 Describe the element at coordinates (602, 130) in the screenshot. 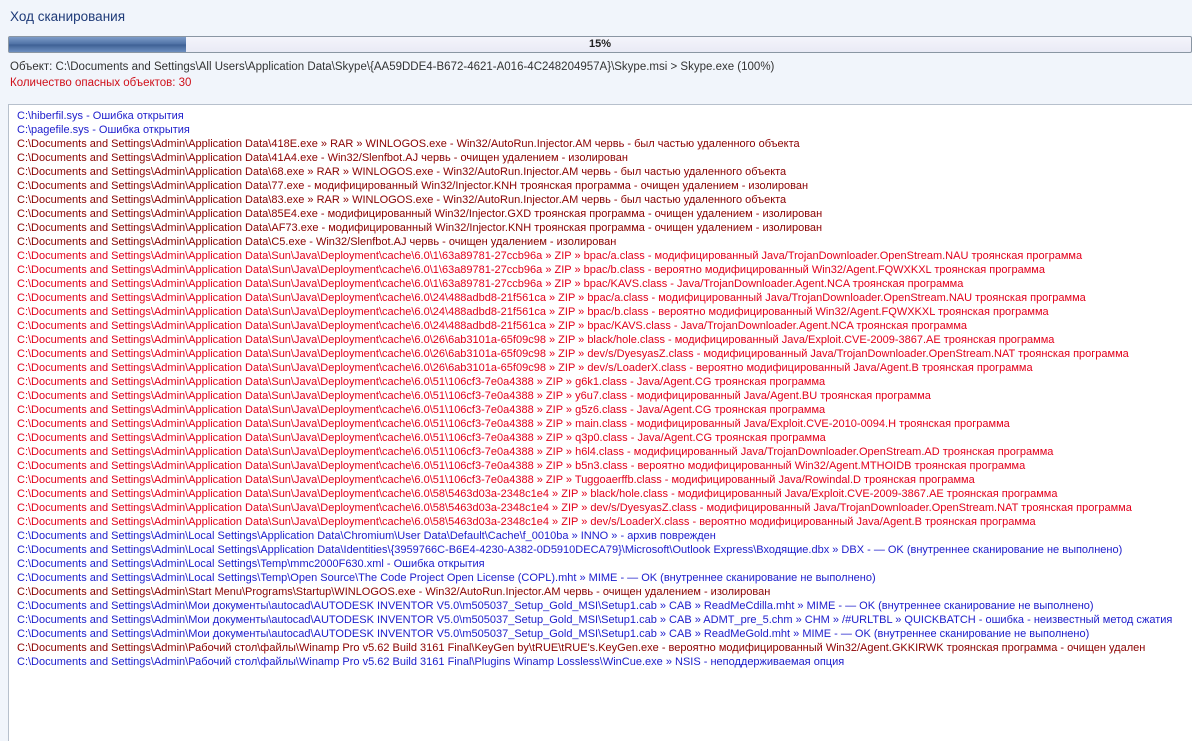

I see `log-entry: C:\pagefile.sys - Ошибка открытия` at that location.